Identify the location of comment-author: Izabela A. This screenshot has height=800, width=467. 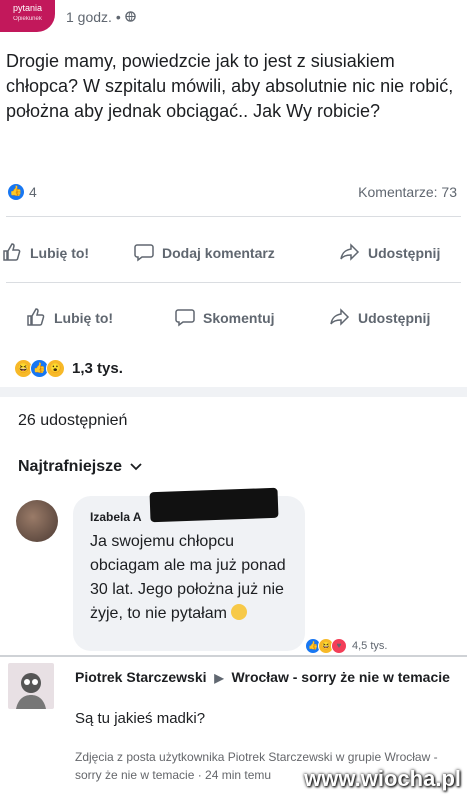
(116, 517).